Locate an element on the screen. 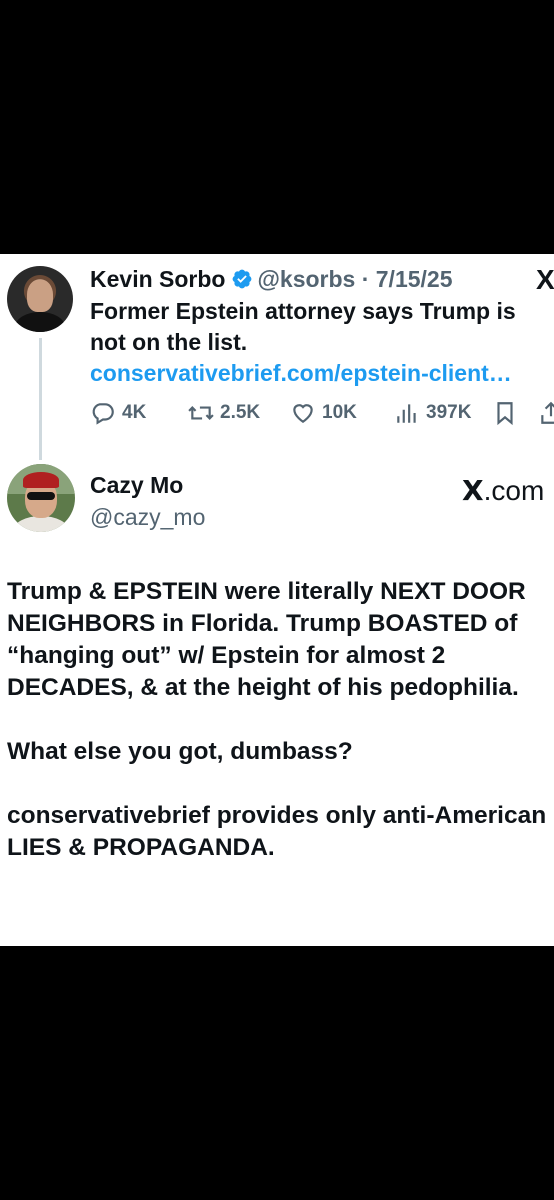  reply-icon is located at coordinates (103, 414).